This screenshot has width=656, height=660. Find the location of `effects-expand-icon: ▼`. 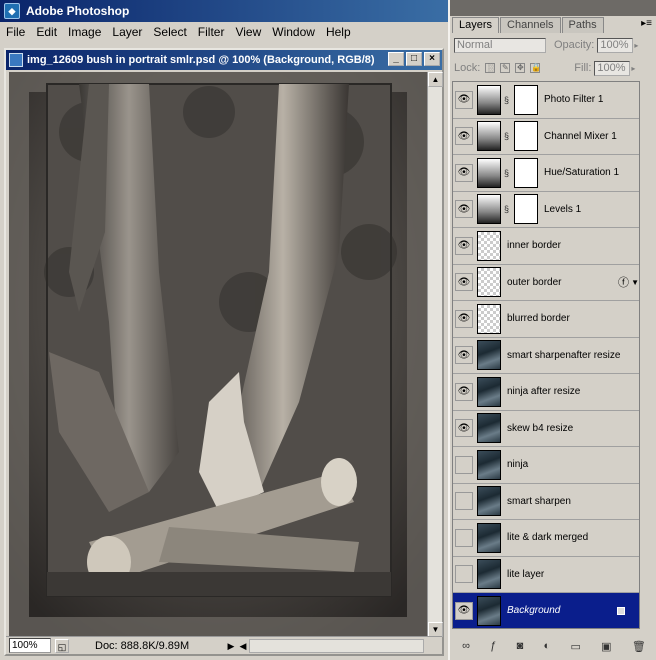

effects-expand-icon: ▼ is located at coordinates (635, 282).